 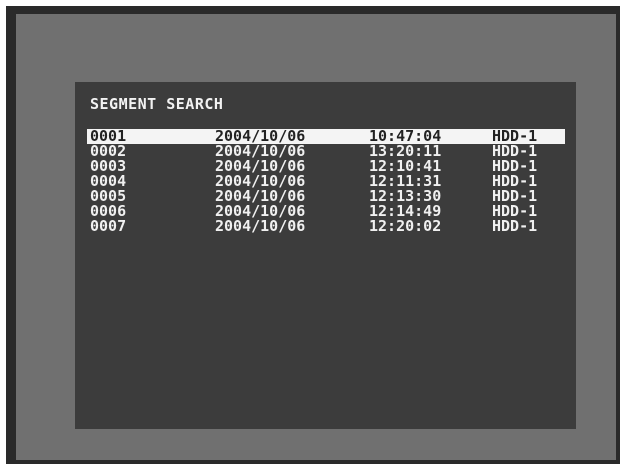 What do you see at coordinates (157, 104) in the screenshot?
I see `menu-title: SEGMENT SEARCH` at bounding box center [157, 104].